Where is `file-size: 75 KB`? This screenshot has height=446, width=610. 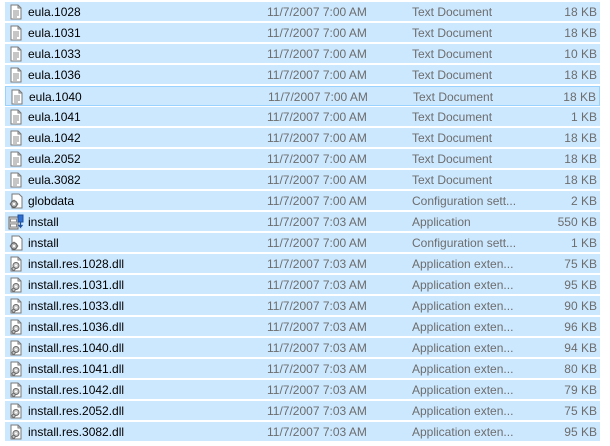 file-size: 75 KB is located at coordinates (580, 264).